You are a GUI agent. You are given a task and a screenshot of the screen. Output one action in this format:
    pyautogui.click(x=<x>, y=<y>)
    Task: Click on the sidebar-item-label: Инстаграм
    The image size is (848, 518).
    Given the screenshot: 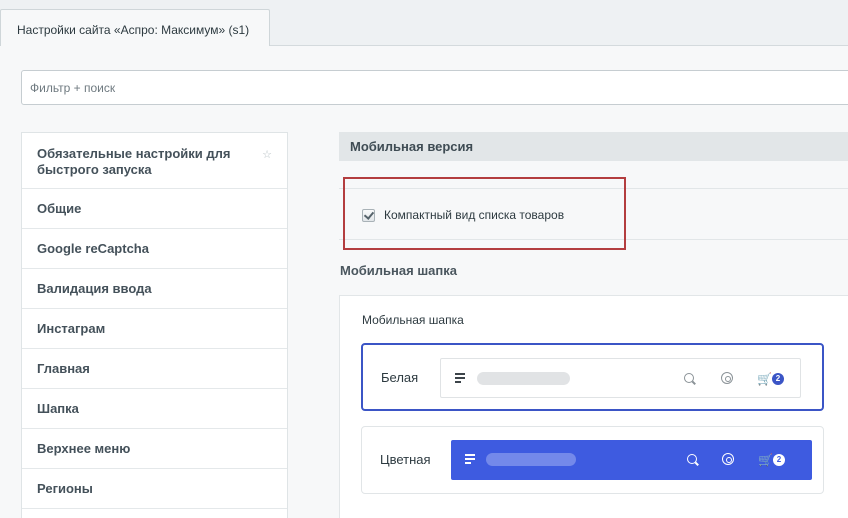 What is the action you would take?
    pyautogui.click(x=71, y=328)
    